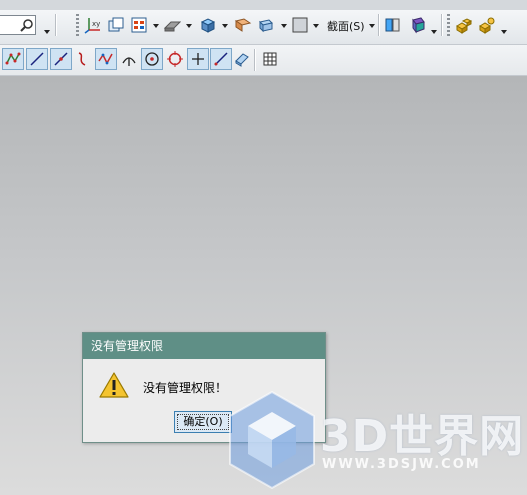 This screenshot has width=527, height=495. Describe the element at coordinates (152, 59) in the screenshot. I see `circle-icon` at that location.